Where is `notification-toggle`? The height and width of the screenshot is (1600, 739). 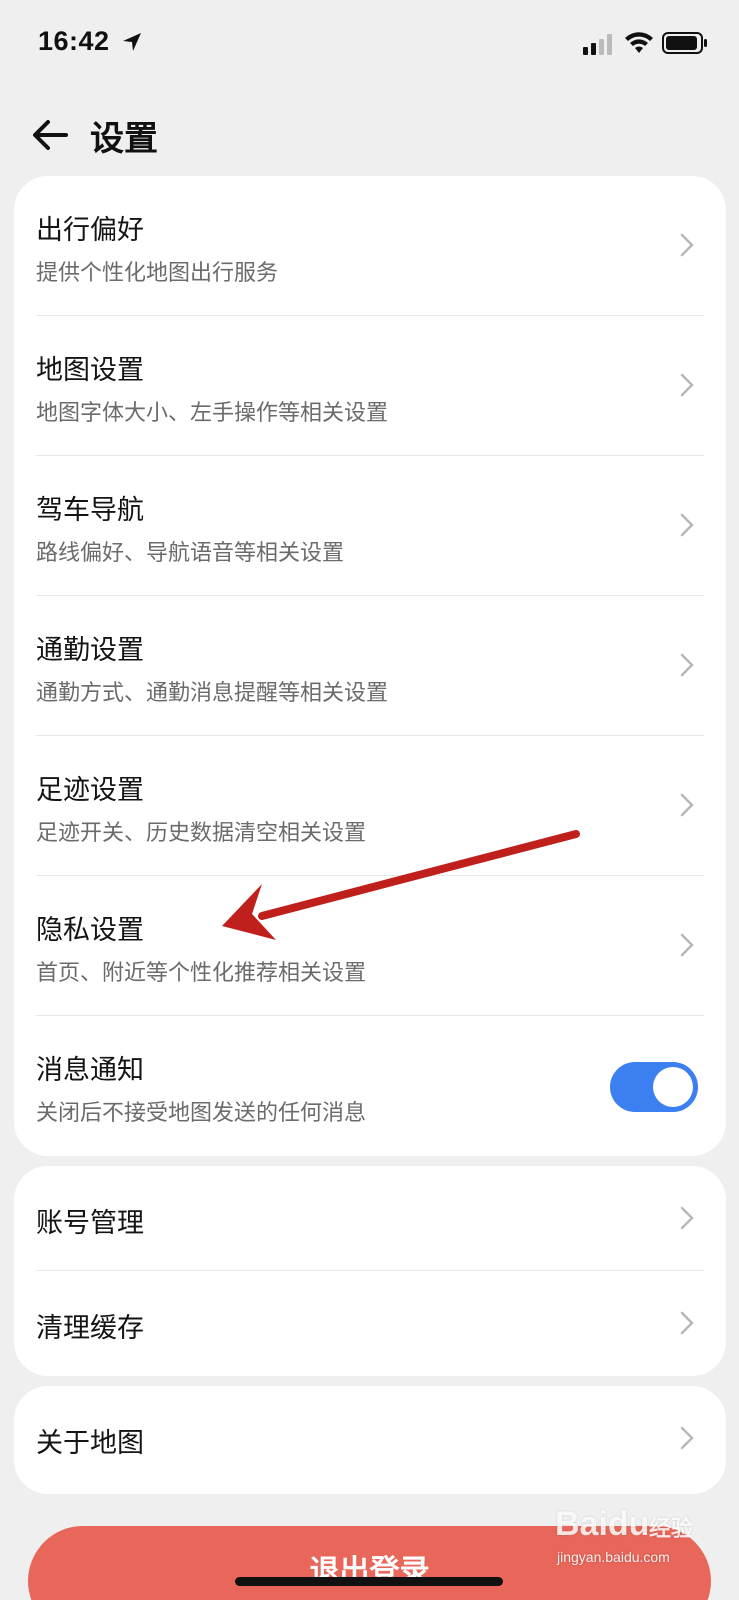 notification-toggle is located at coordinates (654, 1087).